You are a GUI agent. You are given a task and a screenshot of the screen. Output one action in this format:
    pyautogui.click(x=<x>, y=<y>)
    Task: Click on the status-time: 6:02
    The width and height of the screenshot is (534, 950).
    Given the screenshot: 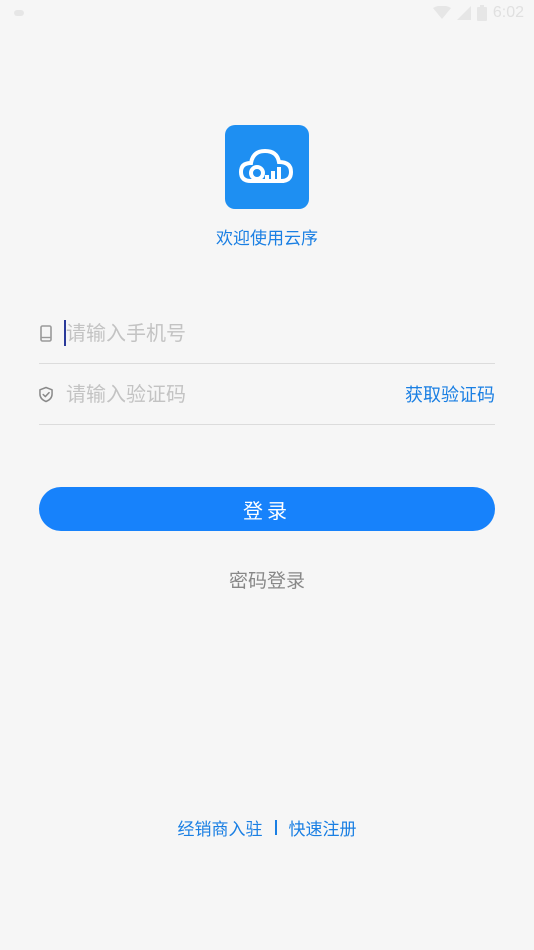 What is the action you would take?
    pyautogui.click(x=508, y=12)
    